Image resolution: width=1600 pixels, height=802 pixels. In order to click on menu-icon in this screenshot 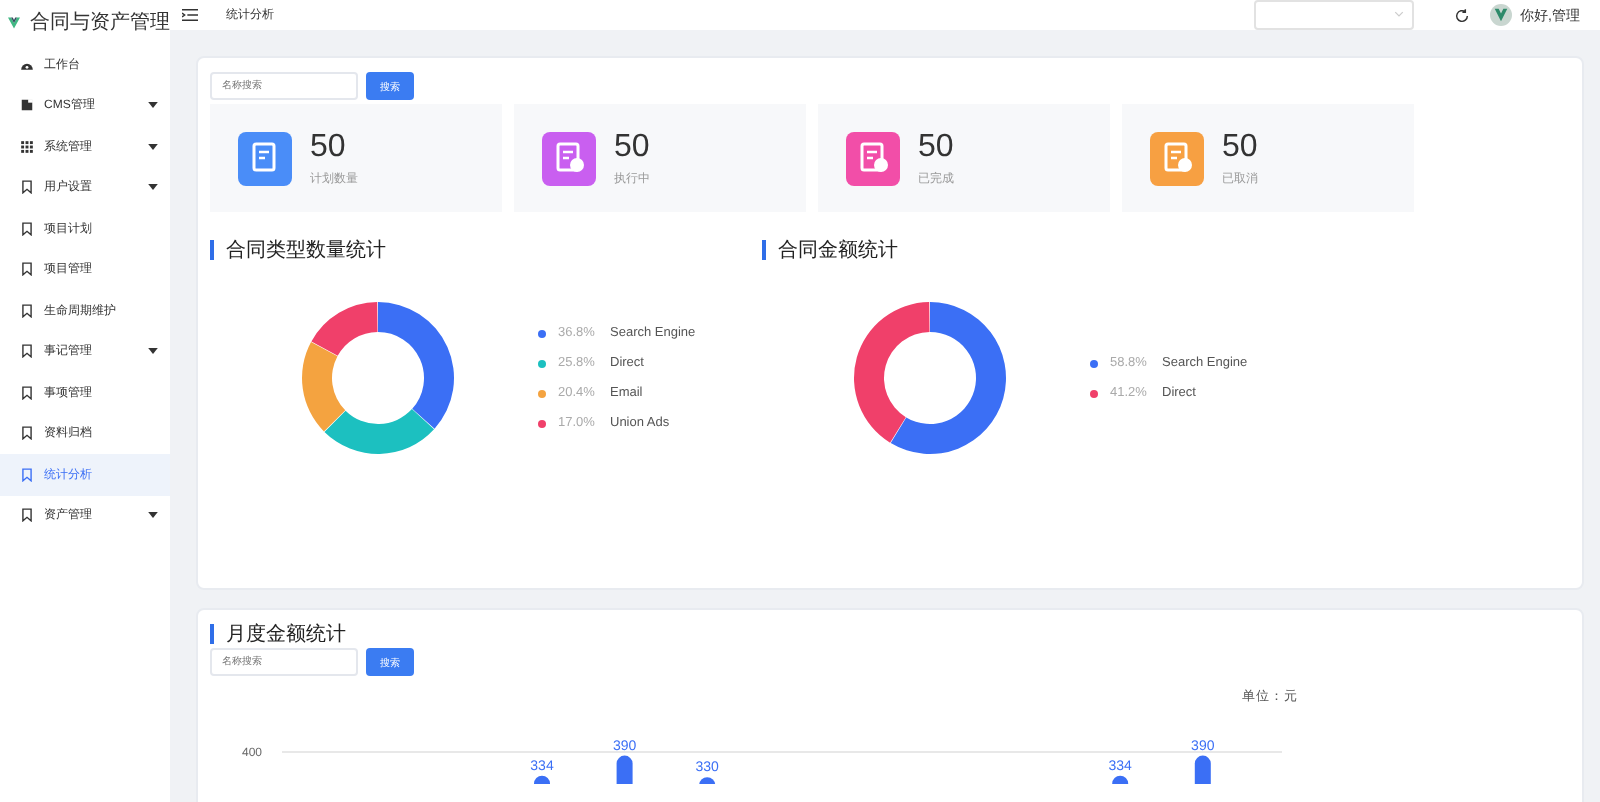, I will do `click(190, 15)`.